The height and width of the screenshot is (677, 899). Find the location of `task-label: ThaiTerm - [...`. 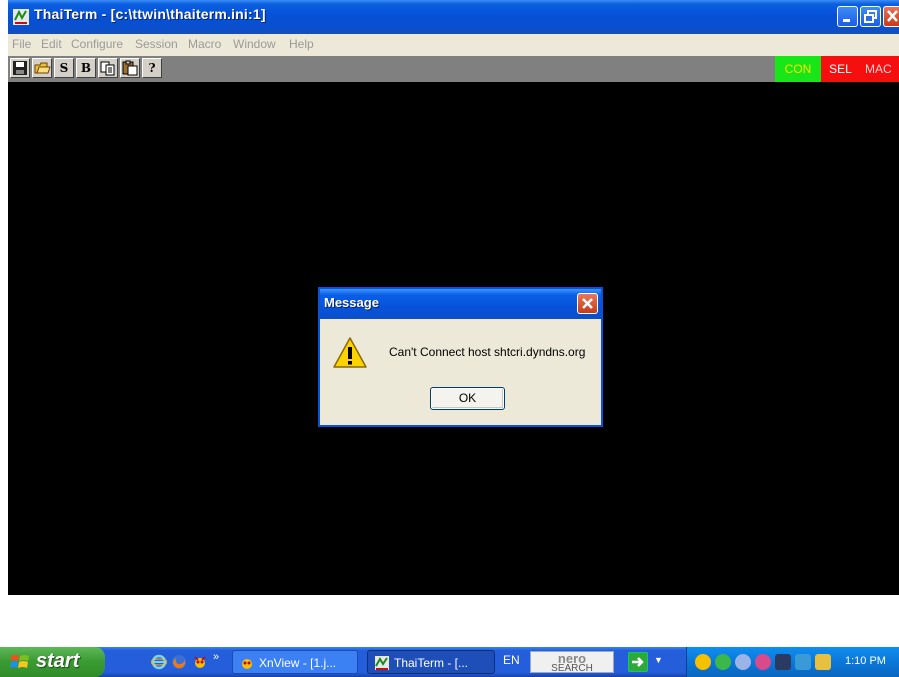

task-label: ThaiTerm - [... is located at coordinates (431, 663).